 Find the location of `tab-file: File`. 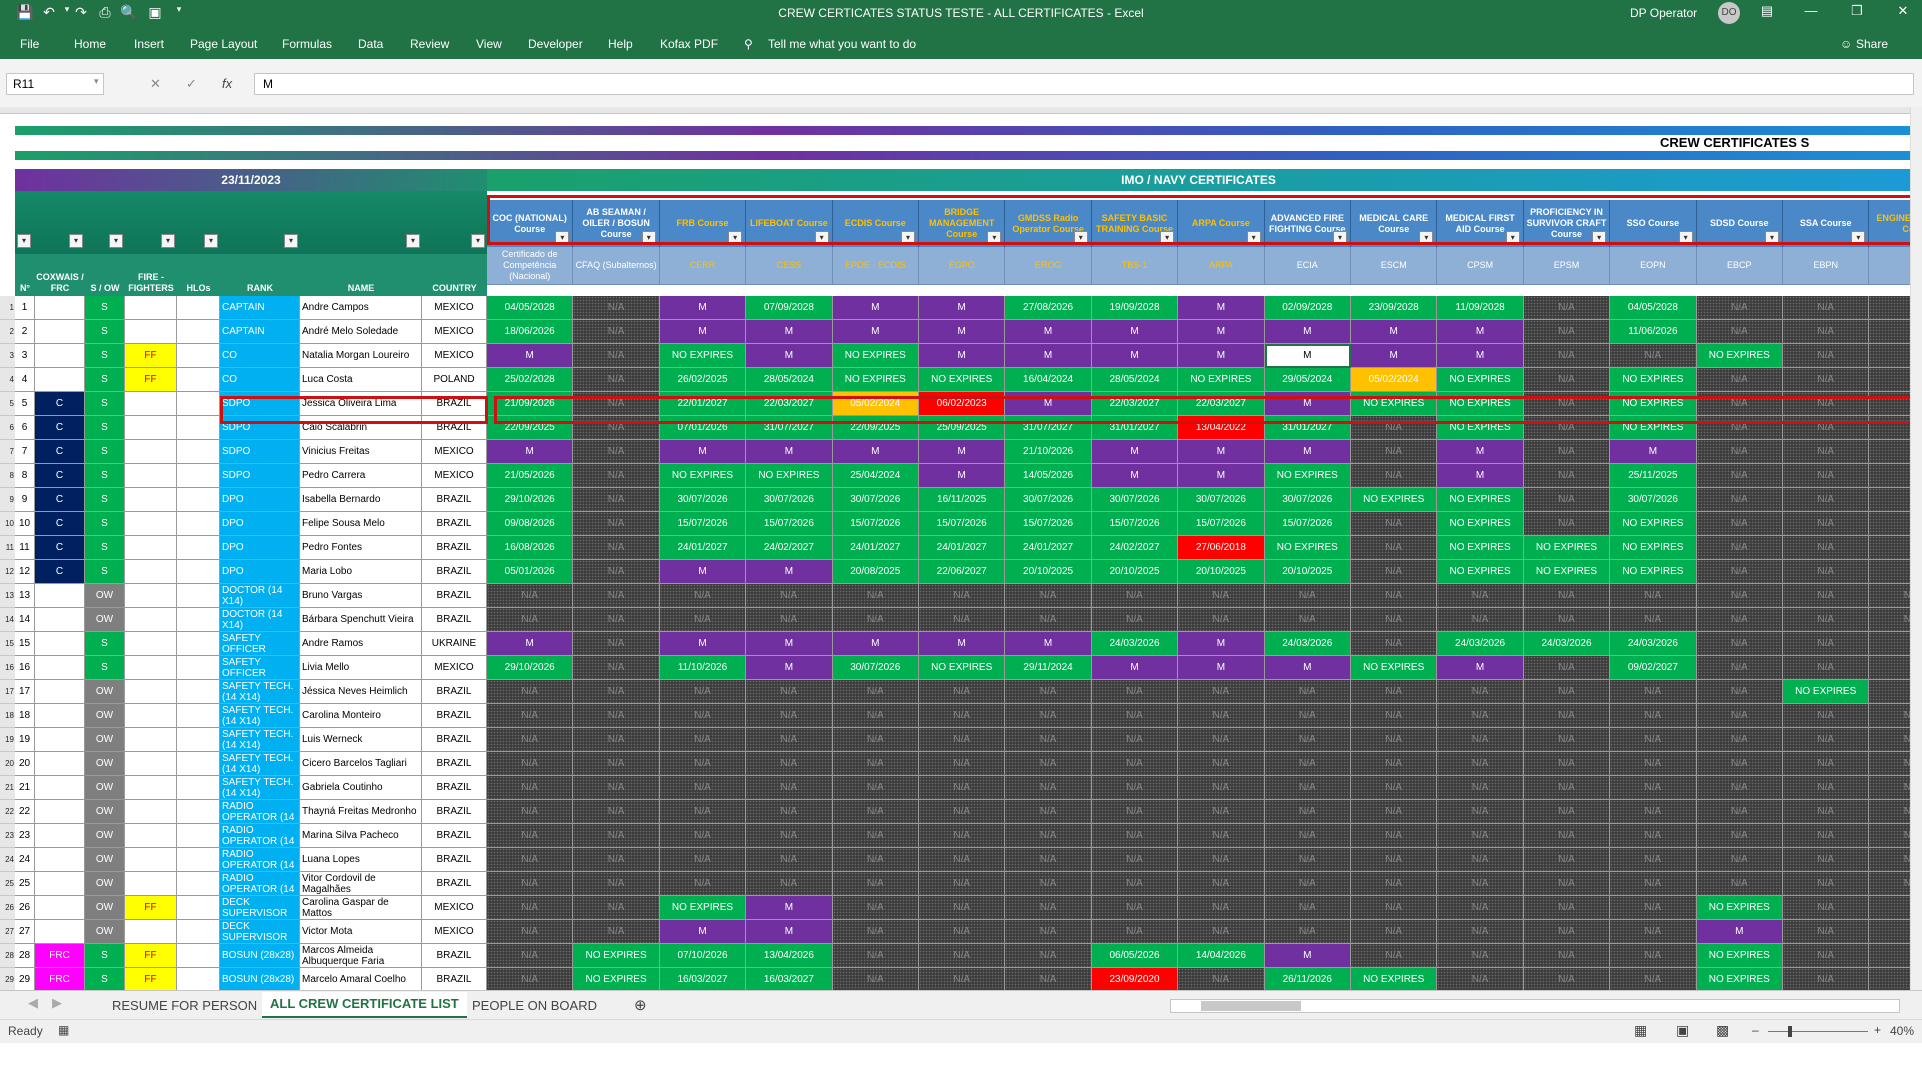

tab-file: File is located at coordinates (29, 44).